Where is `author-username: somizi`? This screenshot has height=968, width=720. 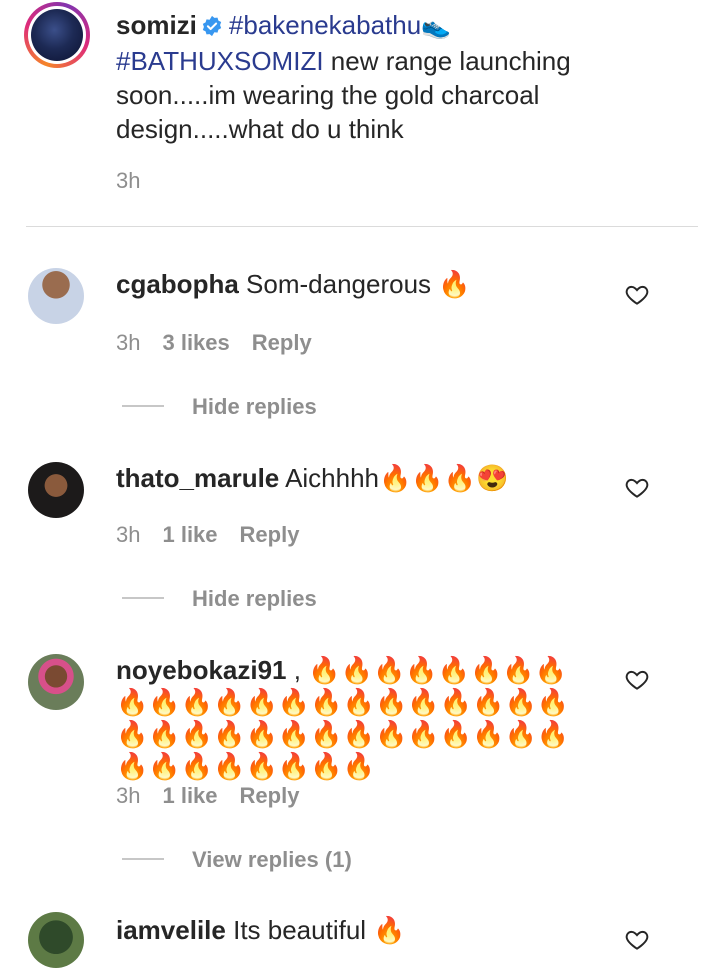
author-username: somizi is located at coordinates (156, 25).